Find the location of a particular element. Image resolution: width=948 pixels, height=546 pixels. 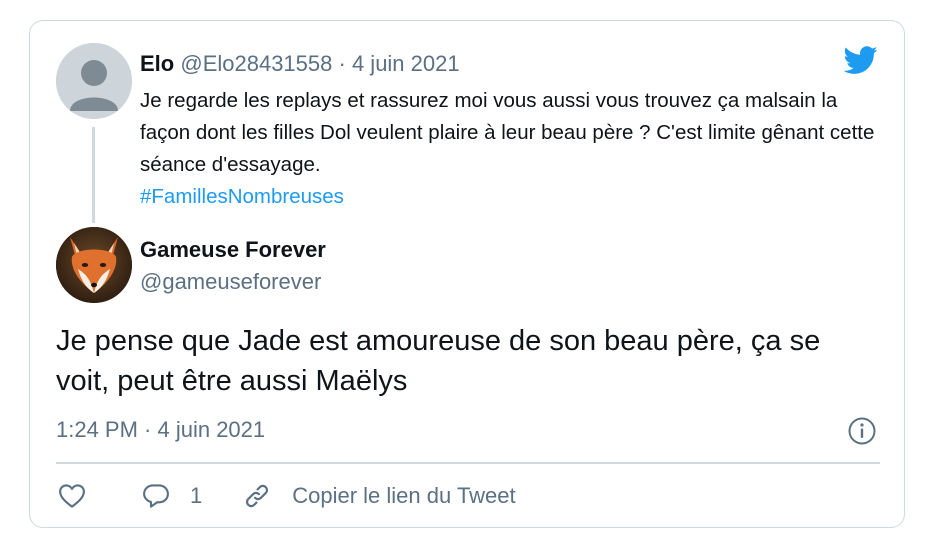

heart-icon is located at coordinates (72, 496).